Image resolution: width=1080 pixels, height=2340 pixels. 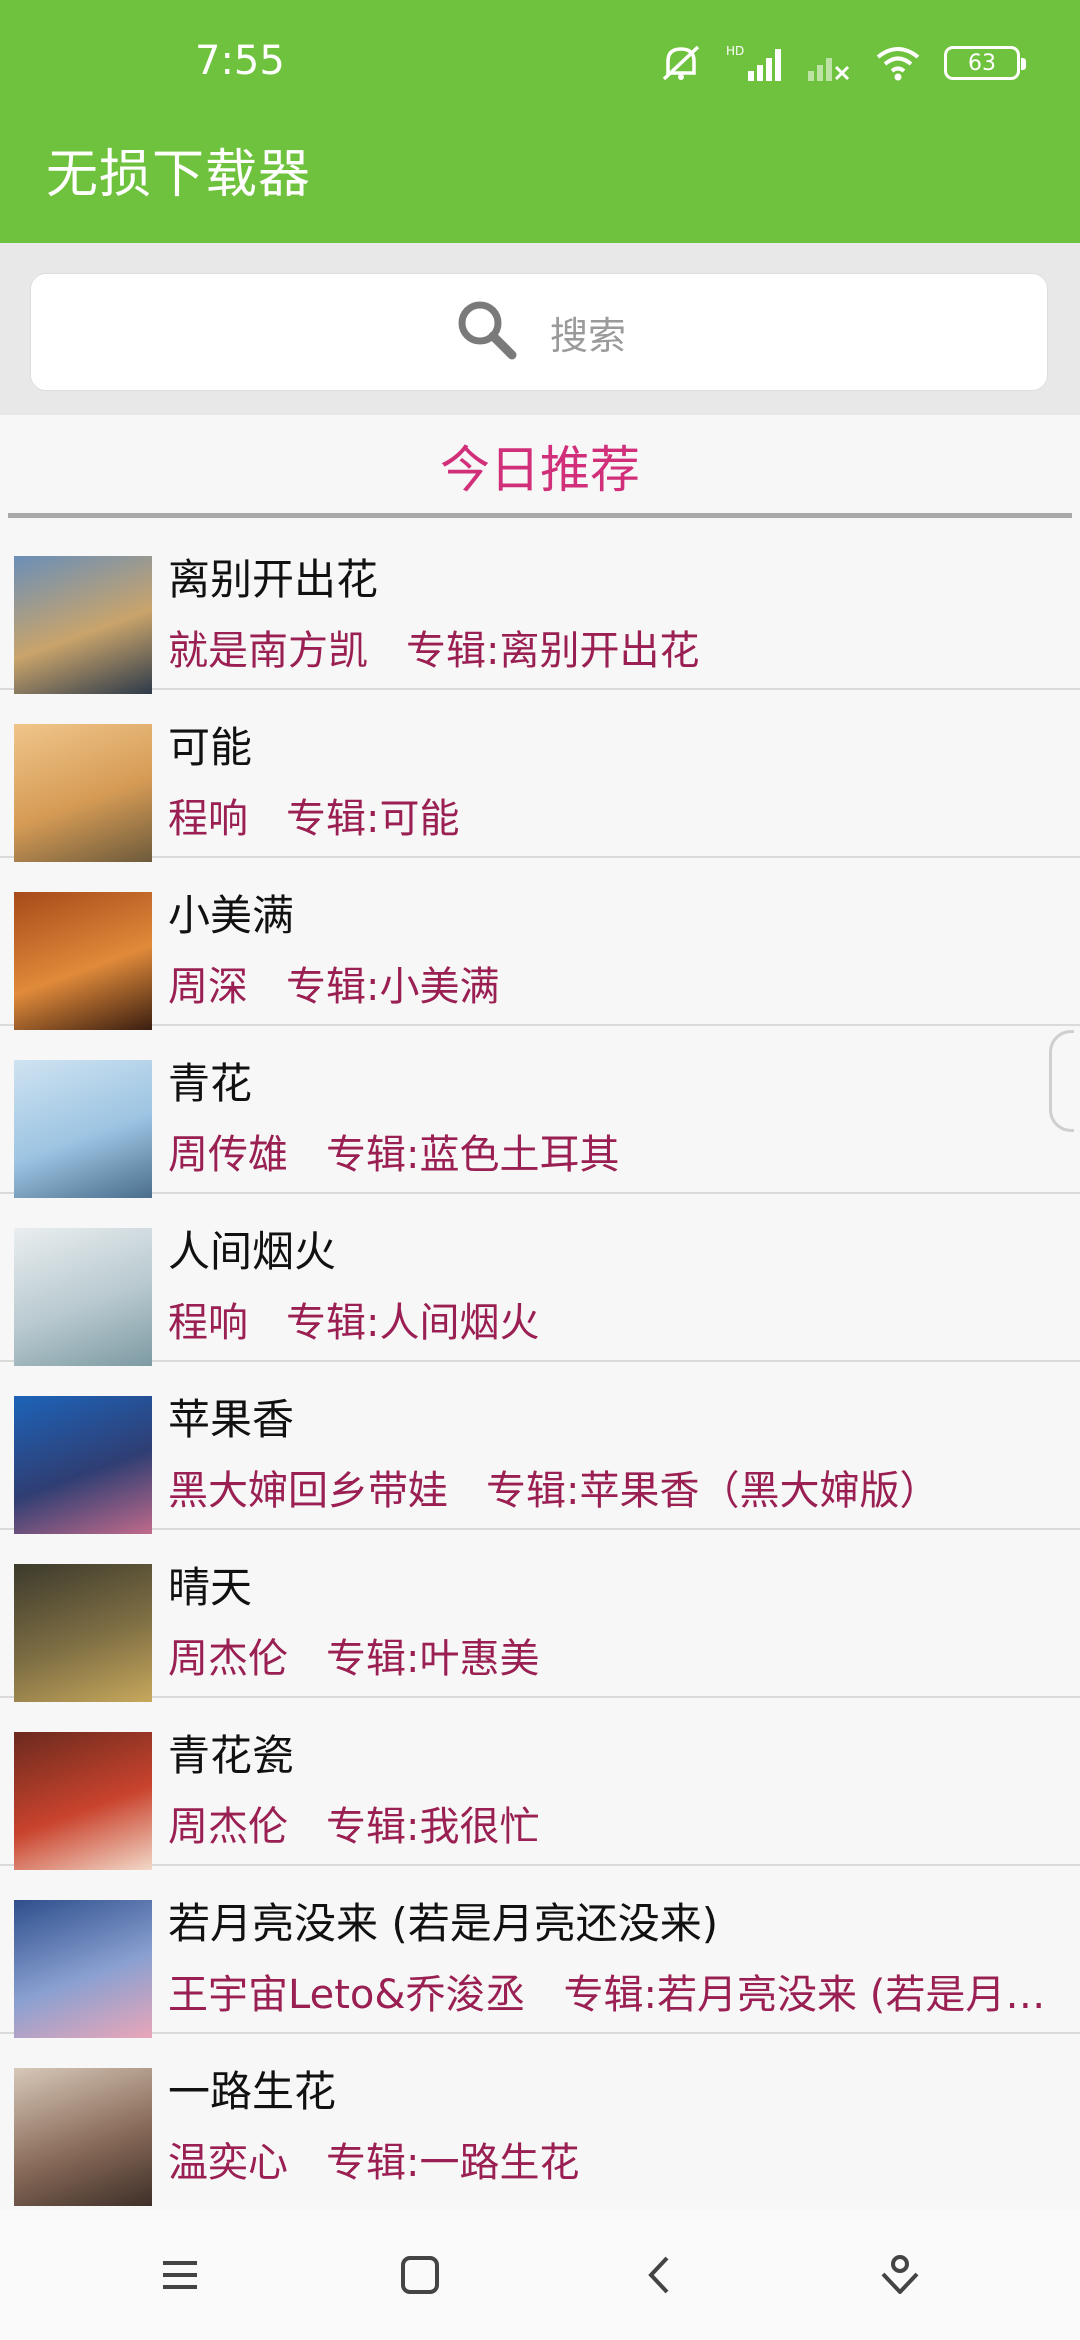 I want to click on song-meta: 王宇宙Leto&乔浚丞专辑:若月亮没来 (若是月亮还没来), so click(x=613, y=1991).